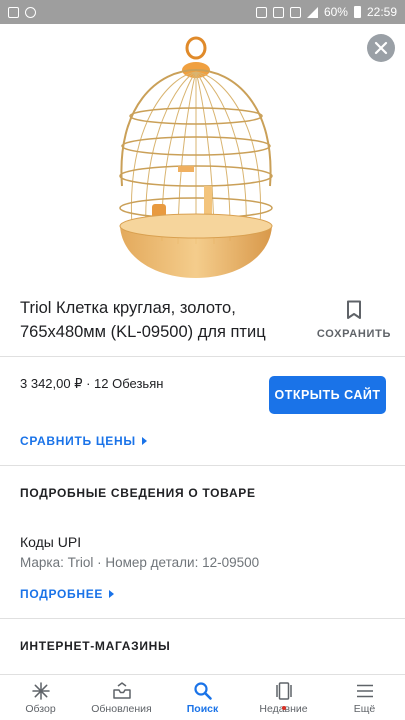 The width and height of the screenshot is (405, 720). Describe the element at coordinates (121, 708) in the screenshot. I see `nav-updates-label: Обновления` at that location.